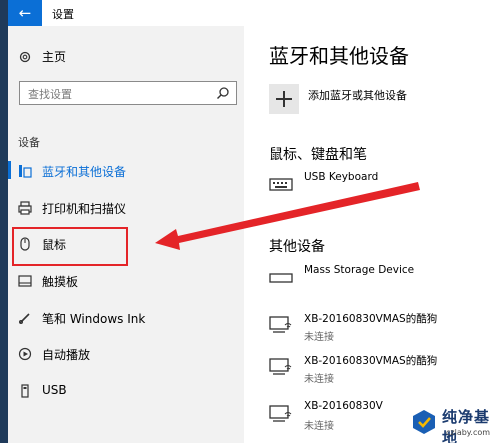  I want to click on watermark: 纯净基地 czlaby.com, so click(454, 423).